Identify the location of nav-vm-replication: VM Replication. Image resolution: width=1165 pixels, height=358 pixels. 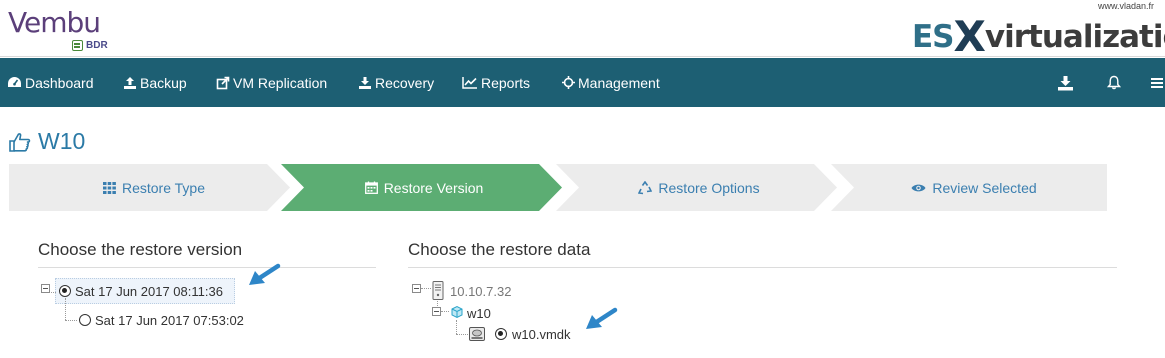
(271, 82).